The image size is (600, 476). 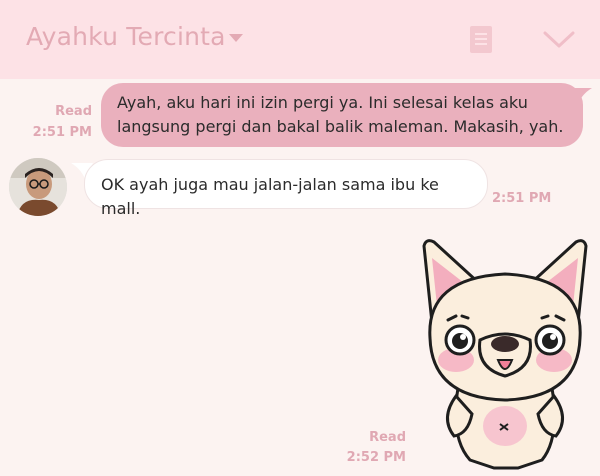 I want to click on message-time: 2:52 PM, so click(x=376, y=457).